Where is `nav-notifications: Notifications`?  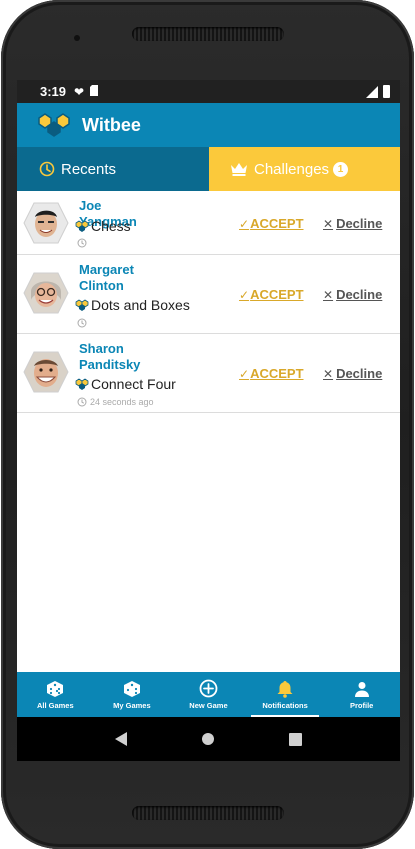 nav-notifications: Notifications is located at coordinates (285, 694).